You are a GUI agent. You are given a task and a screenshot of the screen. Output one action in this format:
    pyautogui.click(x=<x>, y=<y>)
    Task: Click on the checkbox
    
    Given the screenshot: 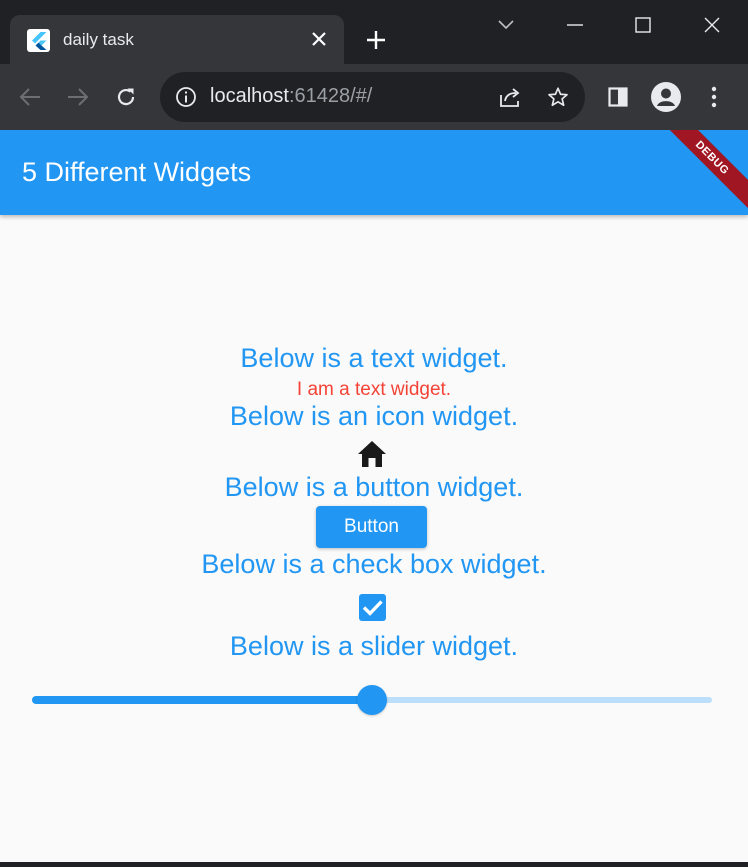 What is the action you would take?
    pyautogui.click(x=372, y=607)
    